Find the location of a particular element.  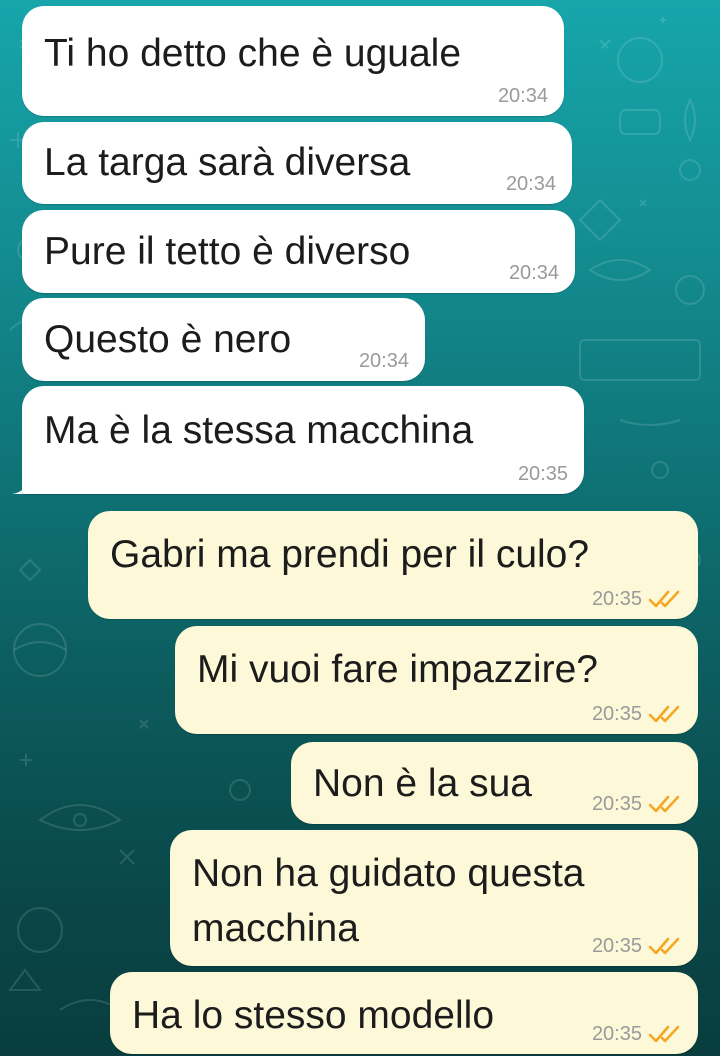

incoming-message: Ti ho detto che è uguale 20:34 is located at coordinates (293, 61).